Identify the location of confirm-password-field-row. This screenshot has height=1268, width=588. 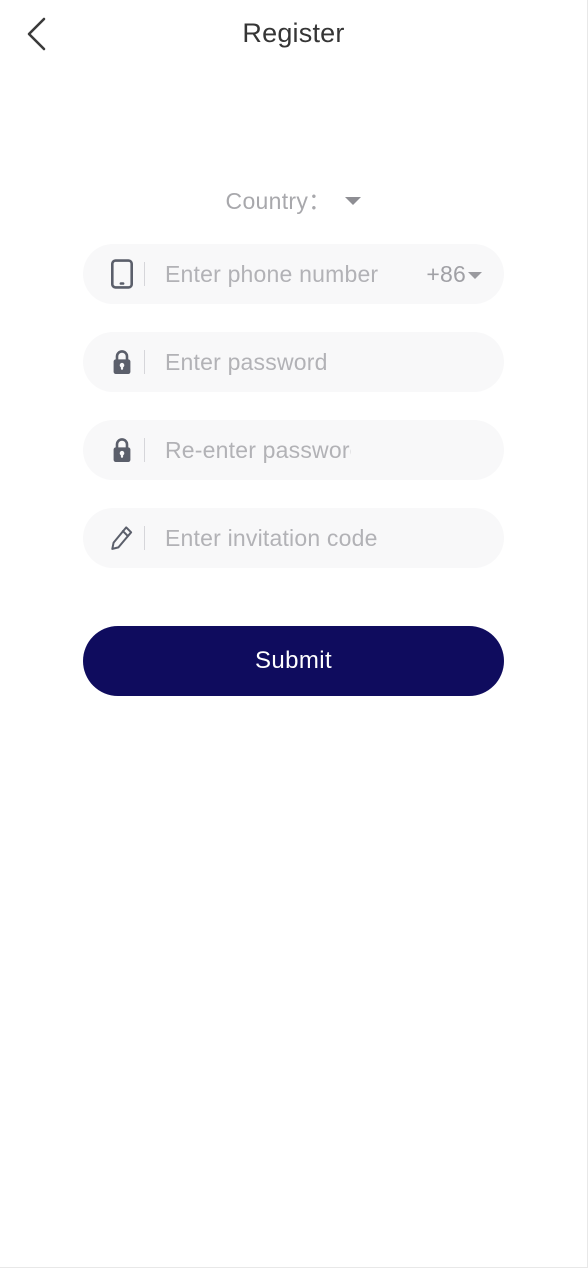
(293, 450).